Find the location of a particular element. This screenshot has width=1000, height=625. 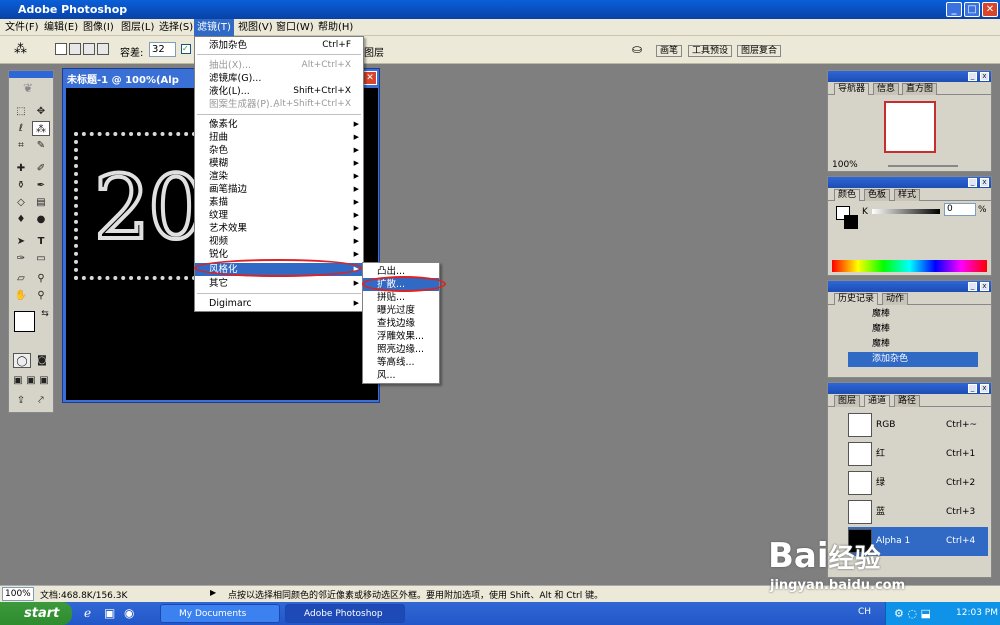

quick-mask-icon: ◙ is located at coordinates (42, 360).